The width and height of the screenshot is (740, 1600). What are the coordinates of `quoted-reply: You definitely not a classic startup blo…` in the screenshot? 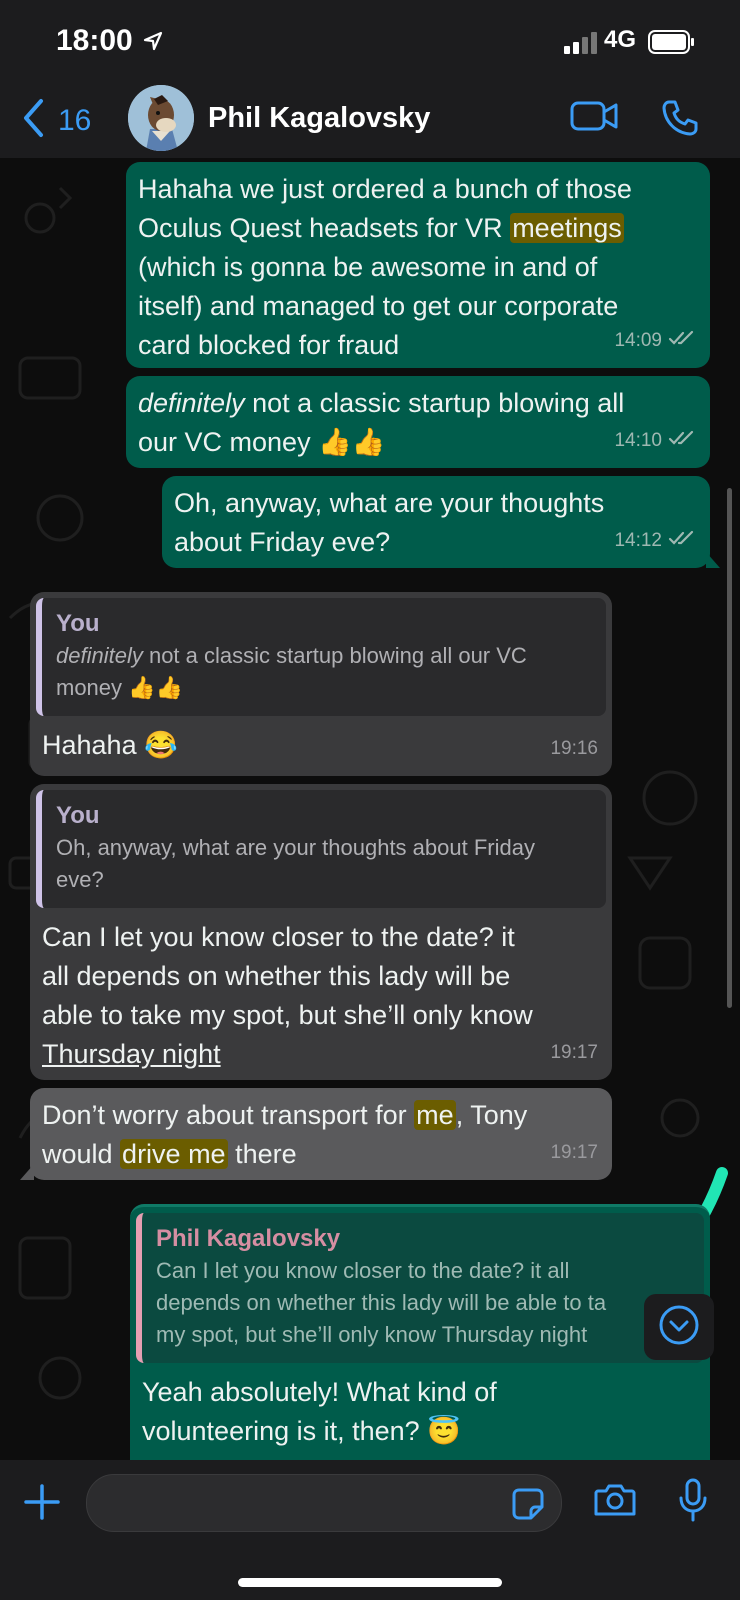 It's located at (321, 657).